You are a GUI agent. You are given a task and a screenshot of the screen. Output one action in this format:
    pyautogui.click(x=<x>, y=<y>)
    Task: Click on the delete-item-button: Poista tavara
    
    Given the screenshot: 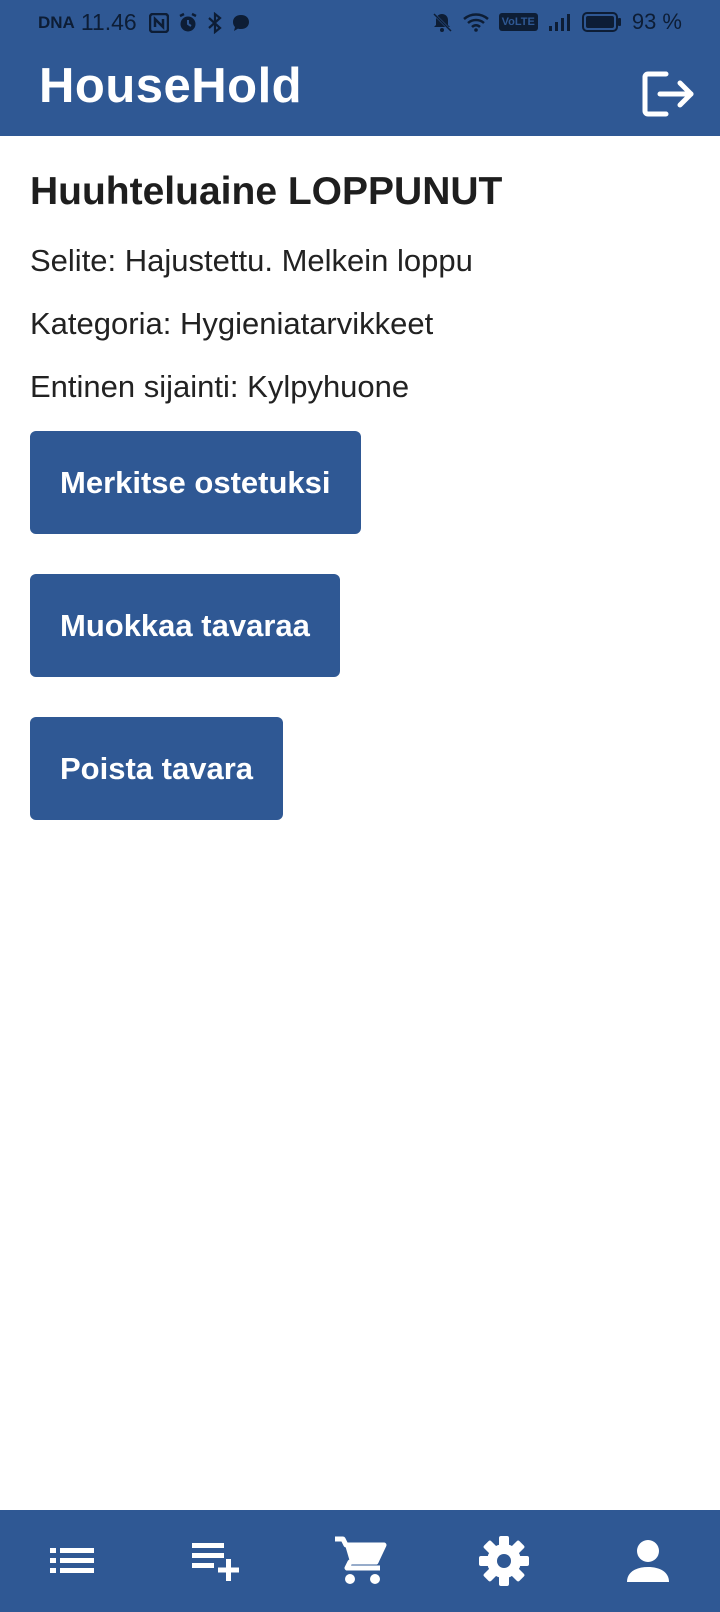 What is the action you would take?
    pyautogui.click(x=156, y=768)
    